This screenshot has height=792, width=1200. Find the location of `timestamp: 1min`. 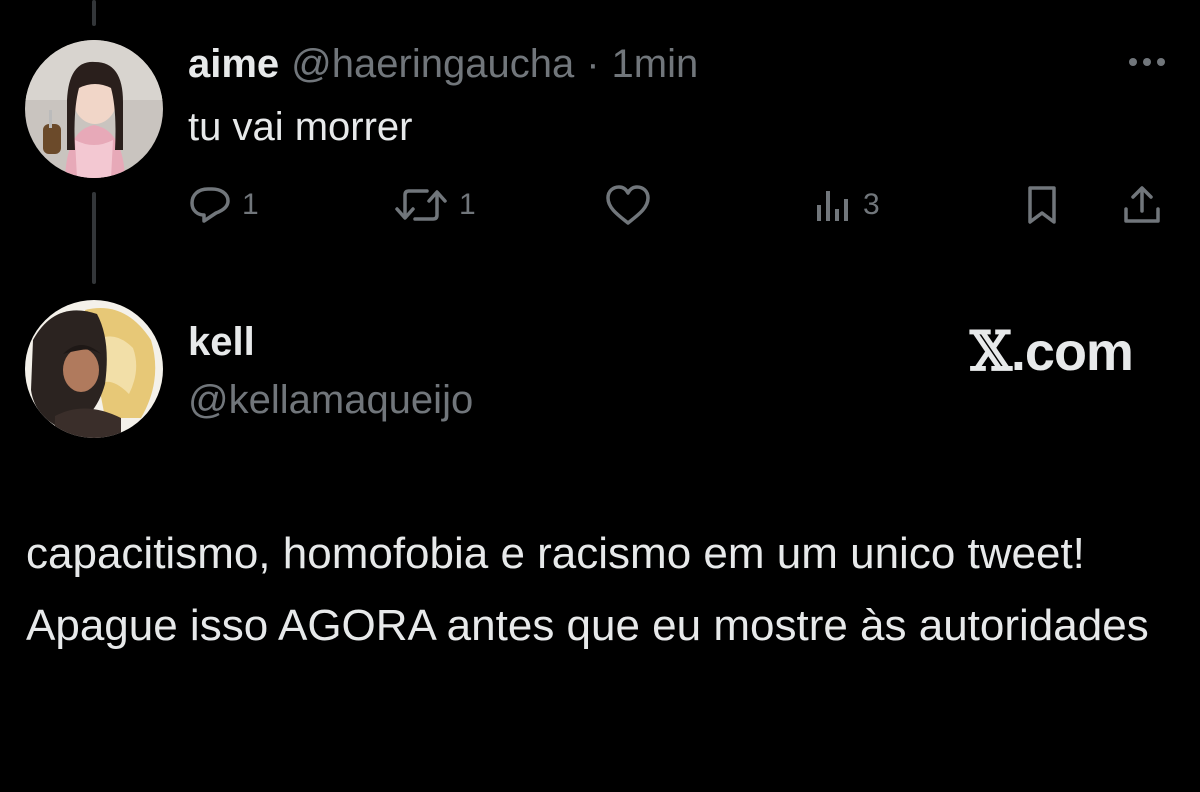

timestamp: 1min is located at coordinates (655, 64).